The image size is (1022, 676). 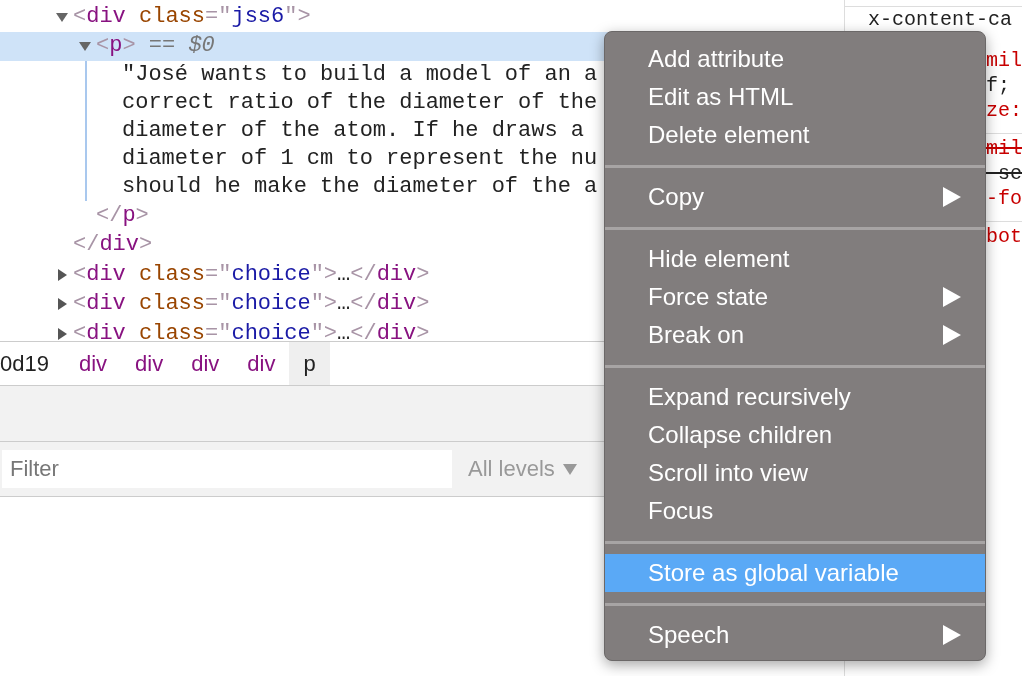 What do you see at coordinates (795, 297) in the screenshot?
I see `menu-item: Force state` at bounding box center [795, 297].